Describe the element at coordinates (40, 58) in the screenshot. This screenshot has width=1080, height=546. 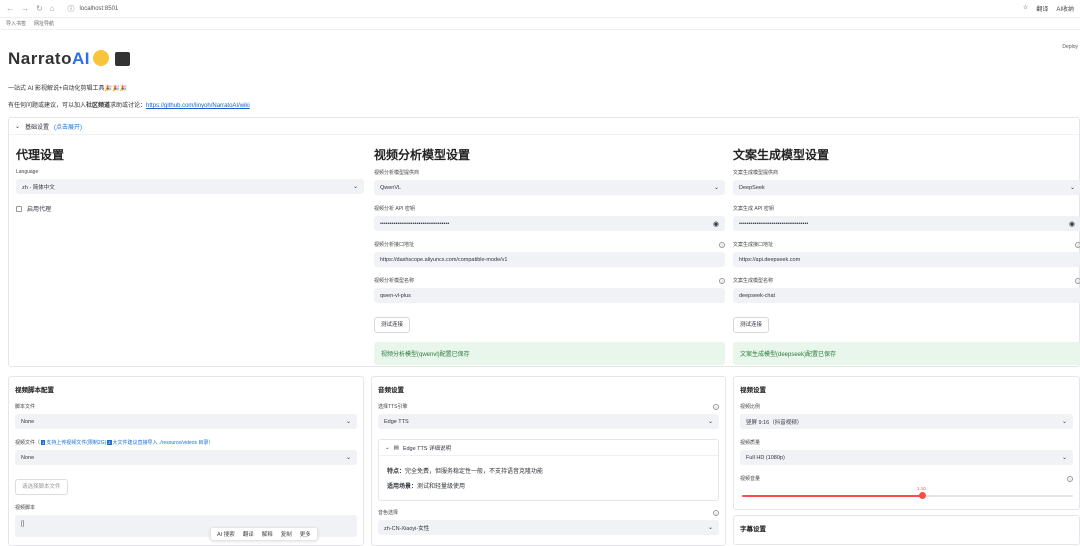
I see `brand-main: Narrato` at that location.